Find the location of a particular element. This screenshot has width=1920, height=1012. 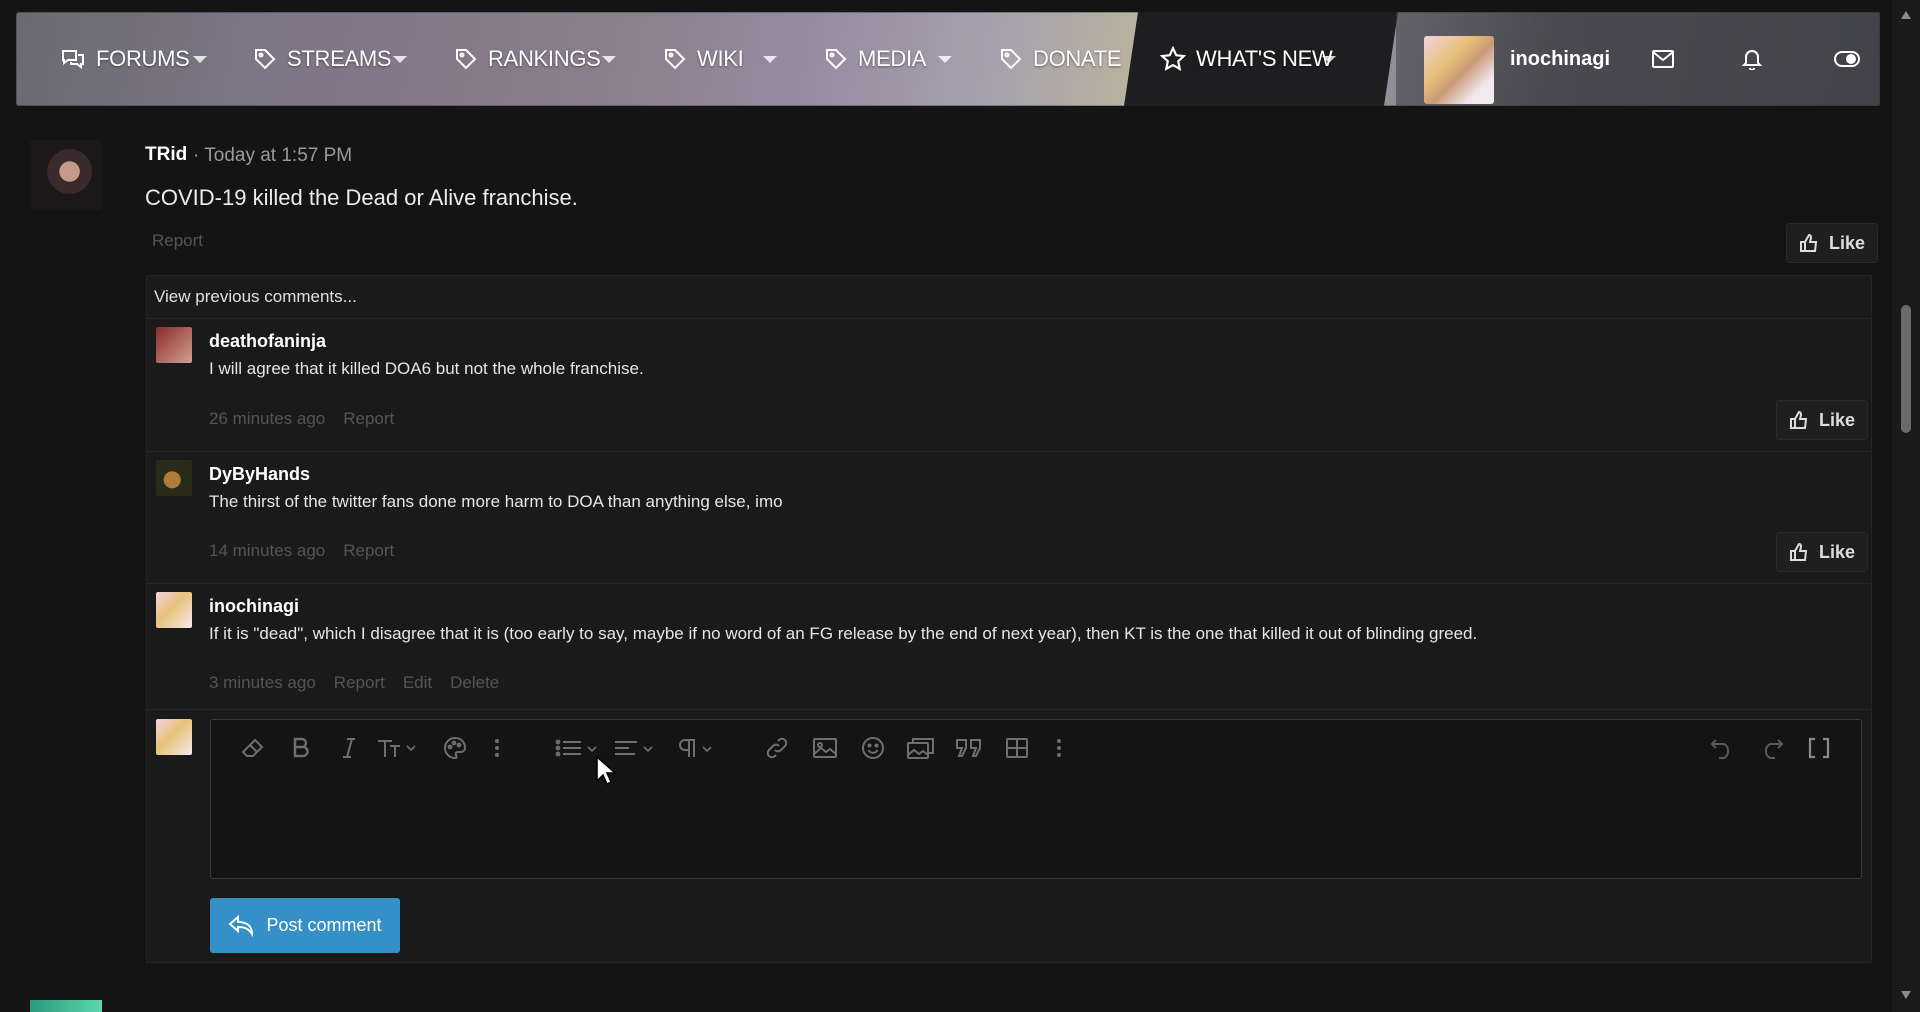

nav-streams: STREAMS is located at coordinates (322, 59).